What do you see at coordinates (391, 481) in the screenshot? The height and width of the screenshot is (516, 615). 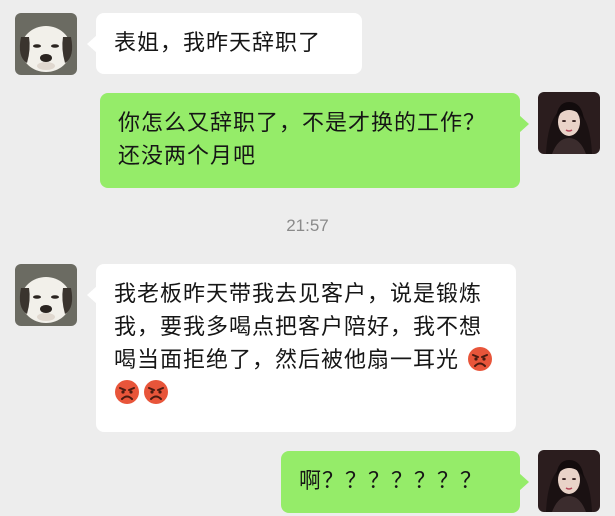 I see `message-text: 啊？？？？？？？` at bounding box center [391, 481].